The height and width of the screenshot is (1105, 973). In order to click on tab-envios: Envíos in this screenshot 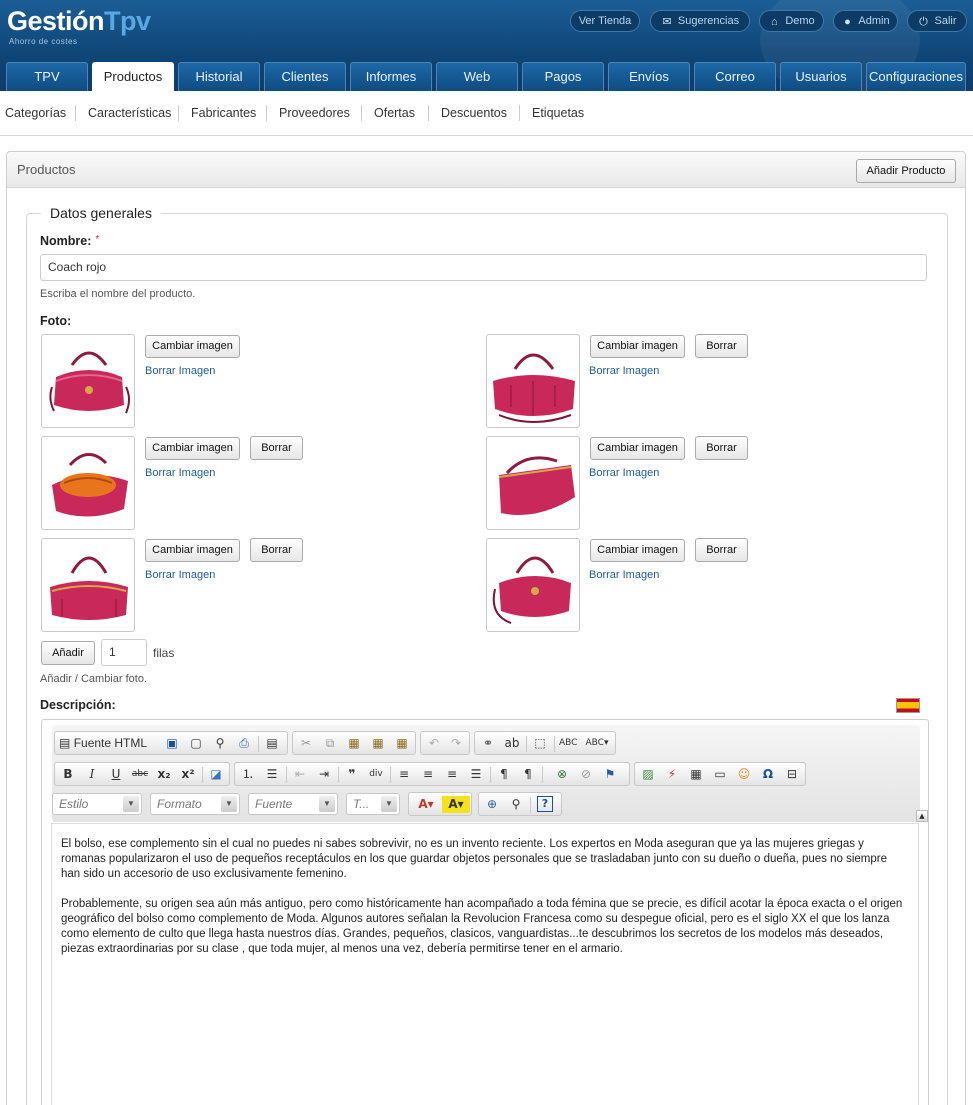, I will do `click(649, 76)`.